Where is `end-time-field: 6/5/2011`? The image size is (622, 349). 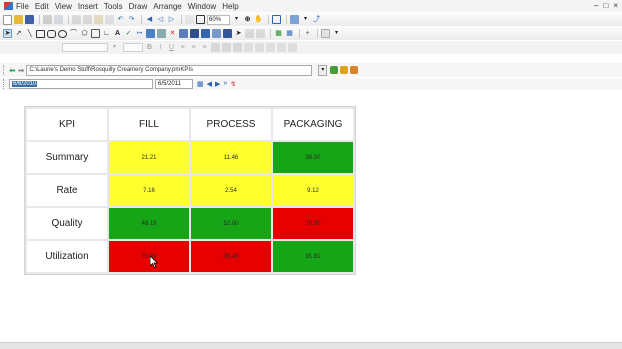
end-time-field: 6/5/2011 is located at coordinates (174, 84).